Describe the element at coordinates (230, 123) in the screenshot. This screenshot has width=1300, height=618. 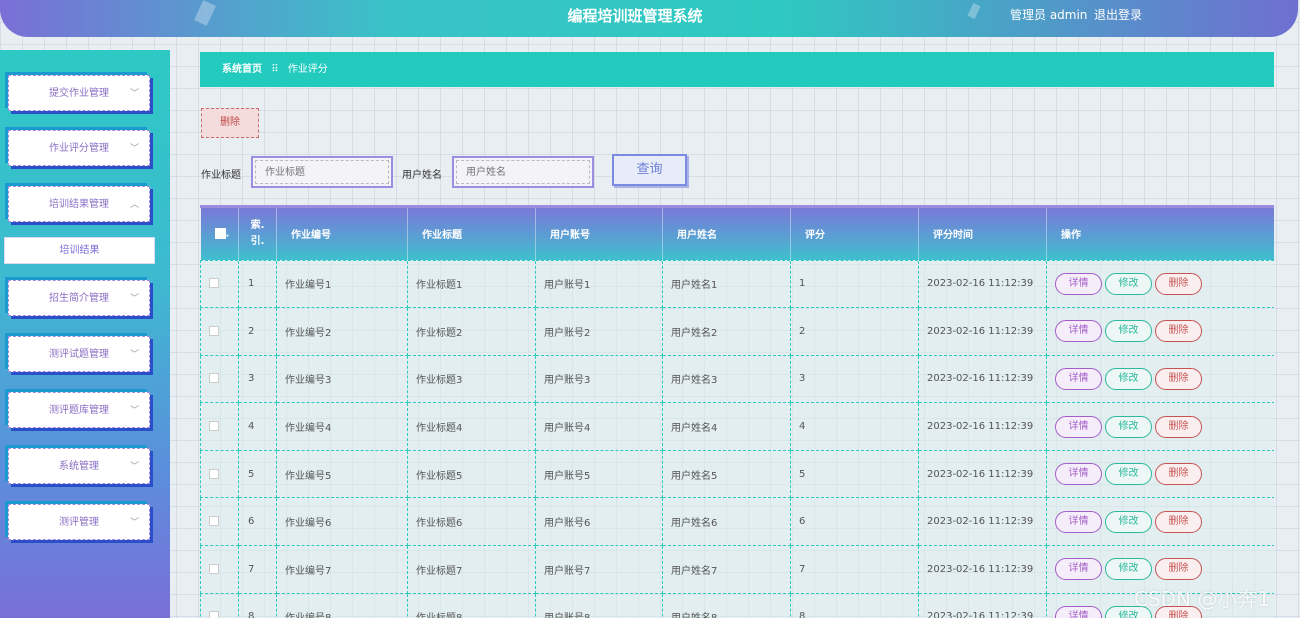
I see `batch-delete-button: 删除` at that location.